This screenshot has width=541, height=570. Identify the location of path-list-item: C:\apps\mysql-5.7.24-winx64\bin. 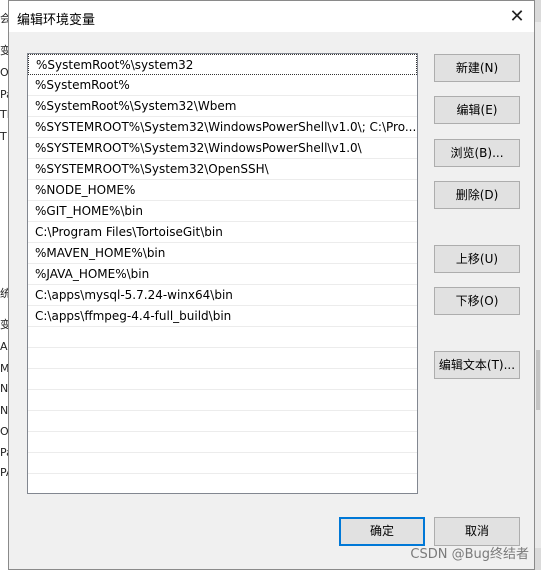
(222, 295).